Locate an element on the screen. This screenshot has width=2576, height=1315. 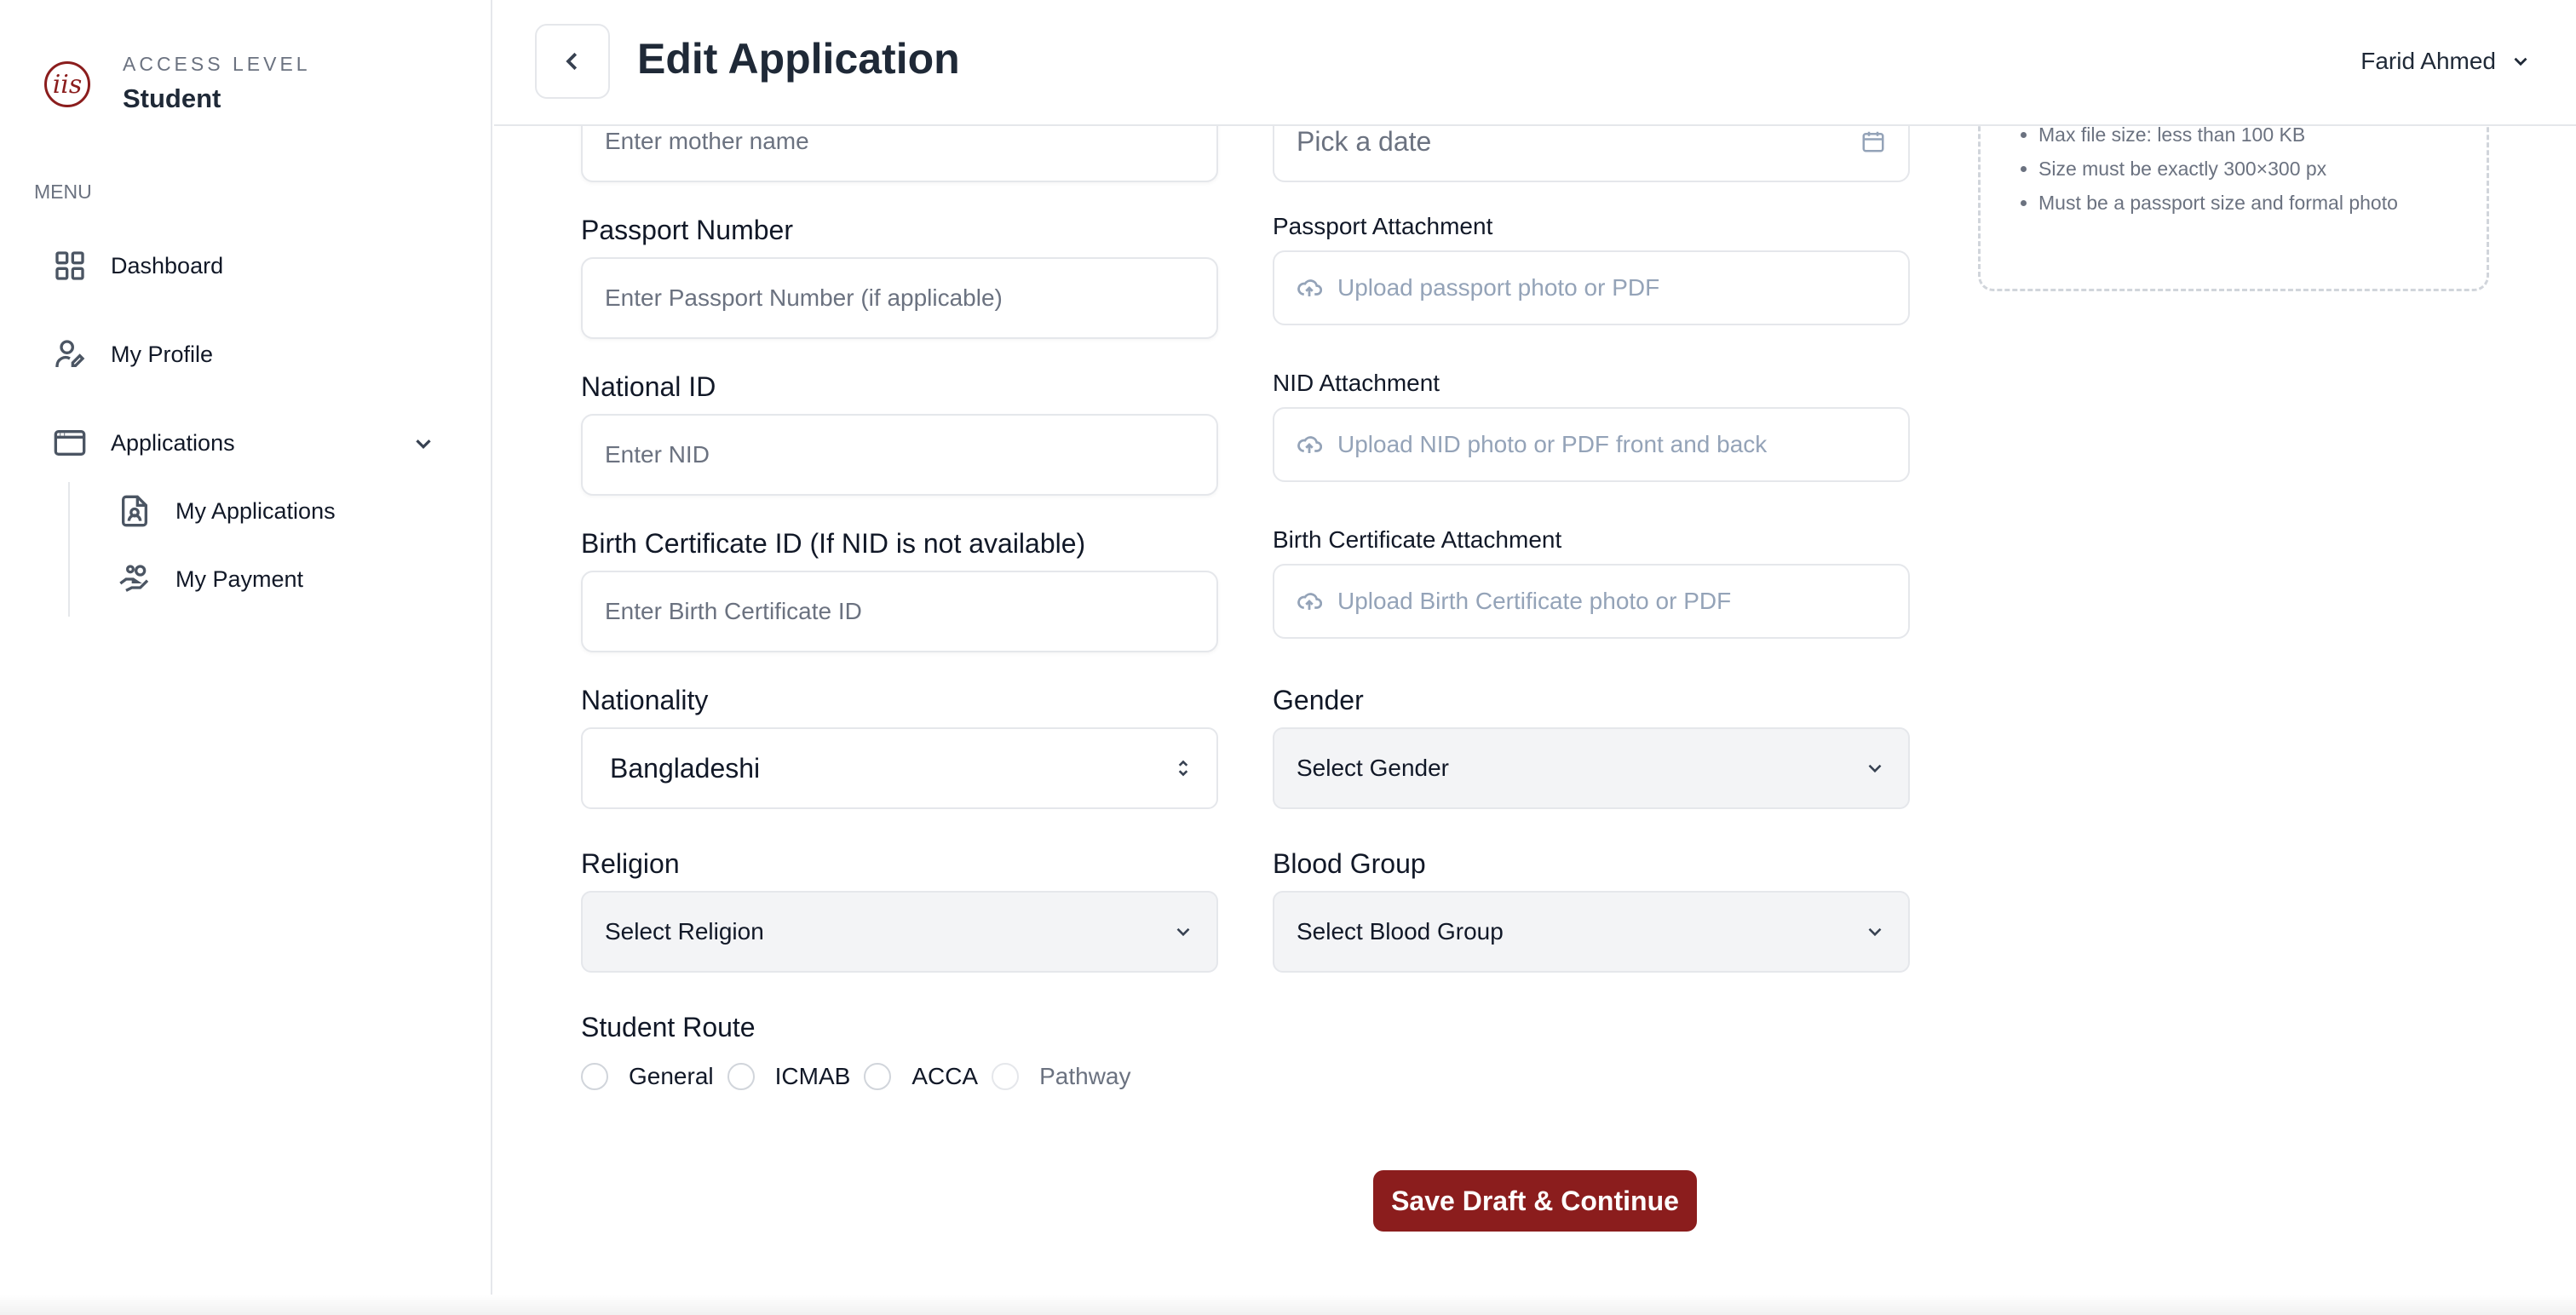
passport-upload: Upload passport photo or PDF is located at coordinates (1591, 287).